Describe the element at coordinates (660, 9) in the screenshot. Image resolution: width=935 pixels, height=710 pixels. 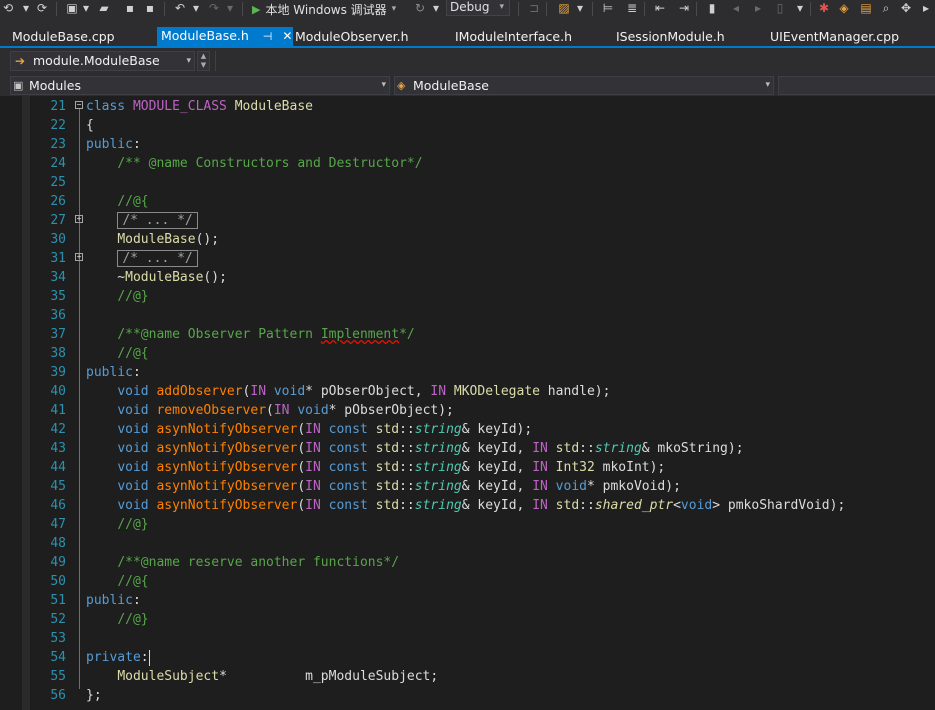
I see `outdent-icon: ⇤` at that location.